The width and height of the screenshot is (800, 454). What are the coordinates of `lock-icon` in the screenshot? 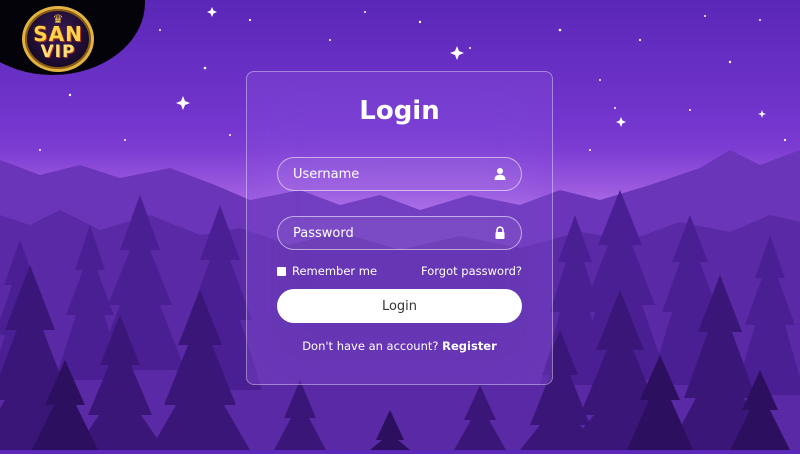 It's located at (500, 232).